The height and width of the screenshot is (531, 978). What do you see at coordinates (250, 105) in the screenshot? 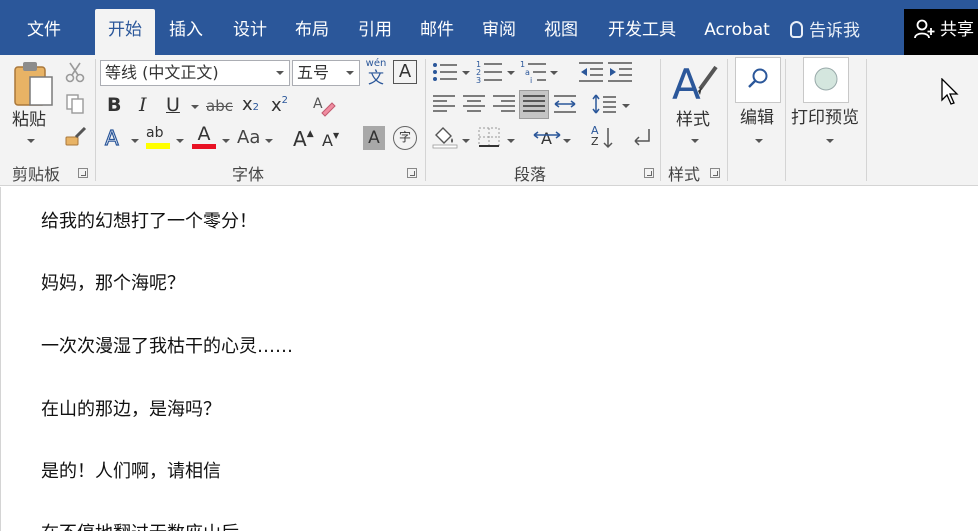
I see `subscript-button: x2` at bounding box center [250, 105].